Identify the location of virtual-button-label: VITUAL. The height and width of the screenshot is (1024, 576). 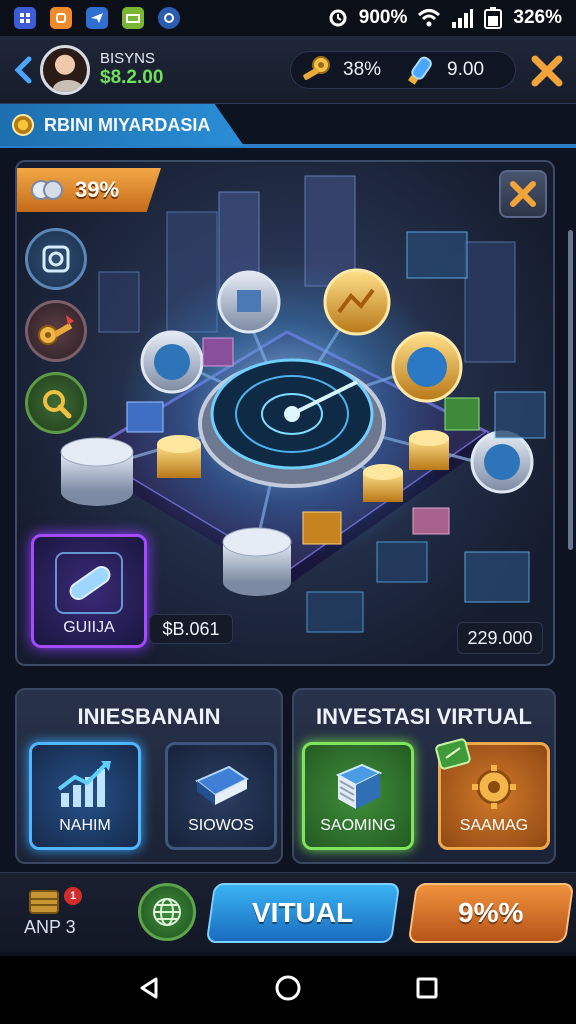
(303, 912).